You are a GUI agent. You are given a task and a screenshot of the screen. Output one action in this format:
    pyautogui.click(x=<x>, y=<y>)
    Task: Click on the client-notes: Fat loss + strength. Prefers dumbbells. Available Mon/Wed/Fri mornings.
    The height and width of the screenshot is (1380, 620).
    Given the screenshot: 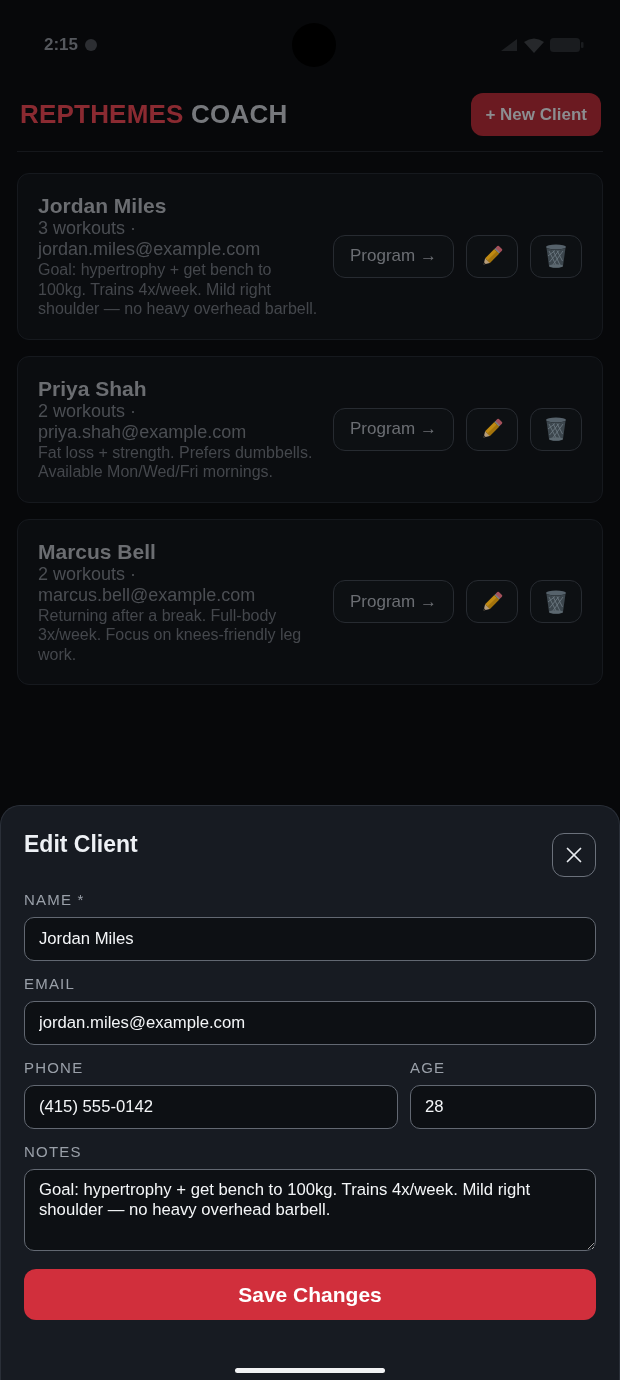 What is the action you would take?
    pyautogui.click(x=176, y=462)
    